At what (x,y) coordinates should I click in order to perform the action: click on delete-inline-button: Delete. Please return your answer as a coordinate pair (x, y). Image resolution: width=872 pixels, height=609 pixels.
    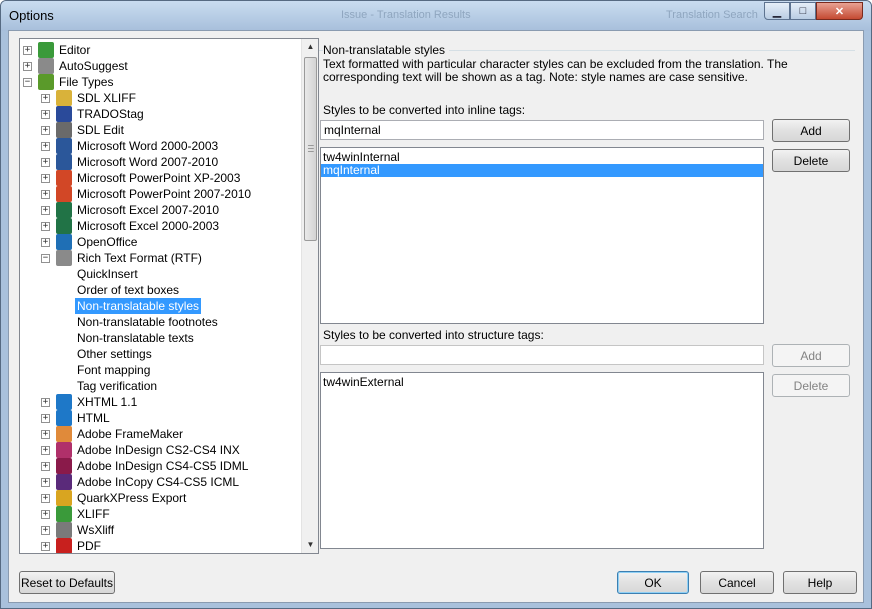
    Looking at the image, I should click on (811, 160).